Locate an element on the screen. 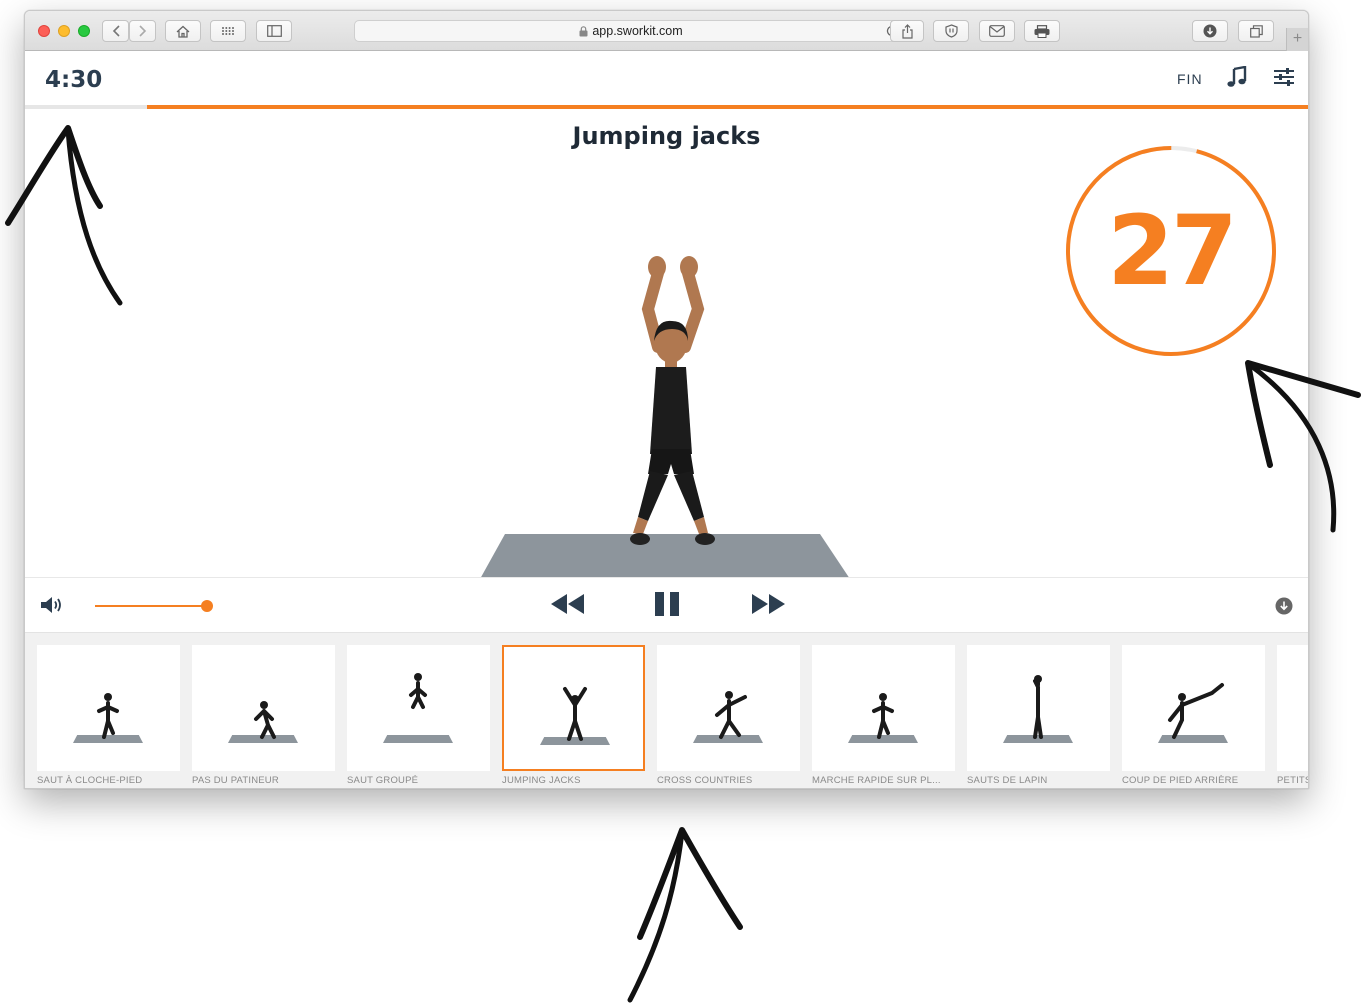 The height and width of the screenshot is (1003, 1363). back-icon is located at coordinates (116, 31).